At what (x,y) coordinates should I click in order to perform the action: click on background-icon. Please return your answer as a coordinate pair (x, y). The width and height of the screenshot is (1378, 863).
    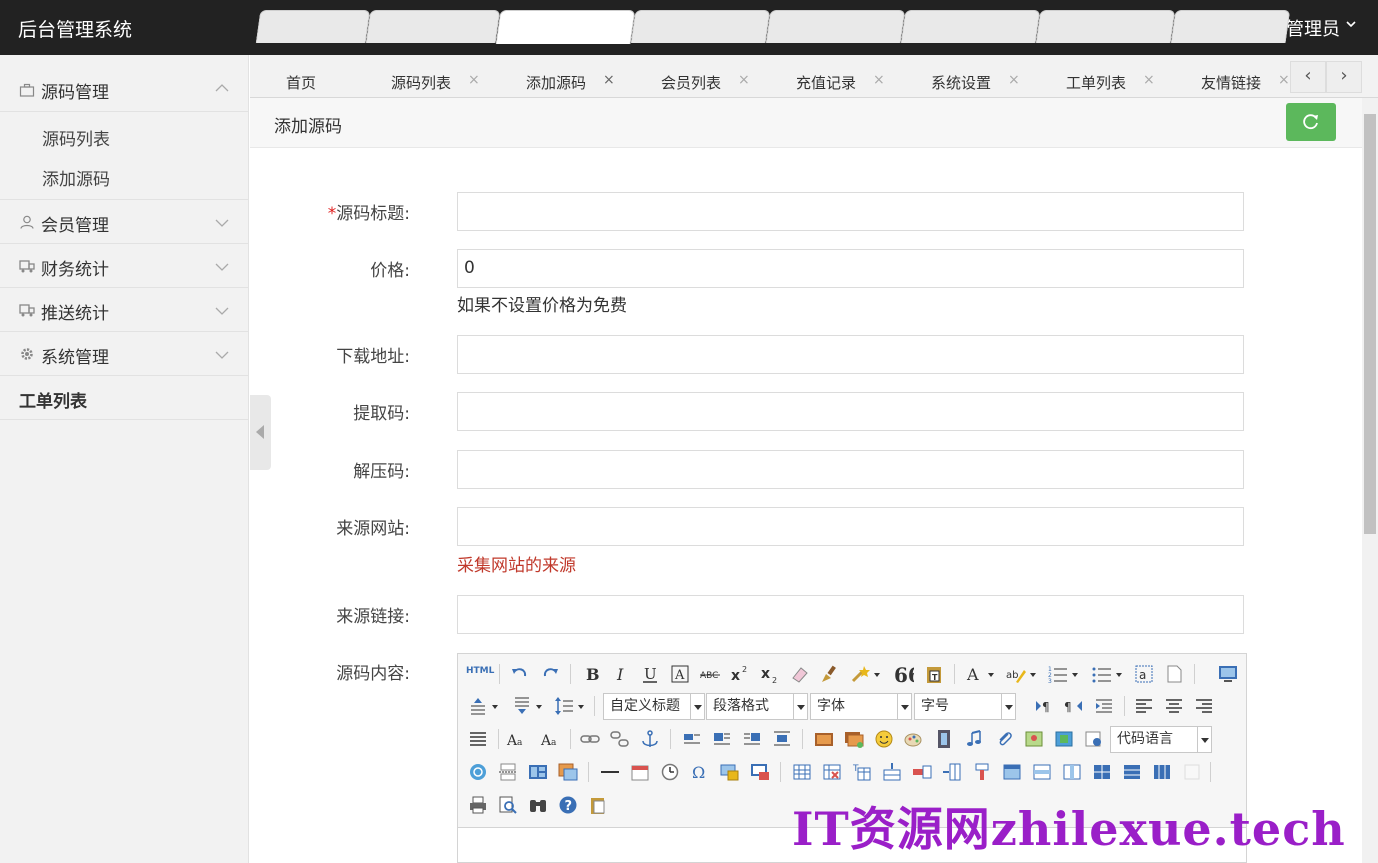
    Looking at the image, I should click on (568, 772).